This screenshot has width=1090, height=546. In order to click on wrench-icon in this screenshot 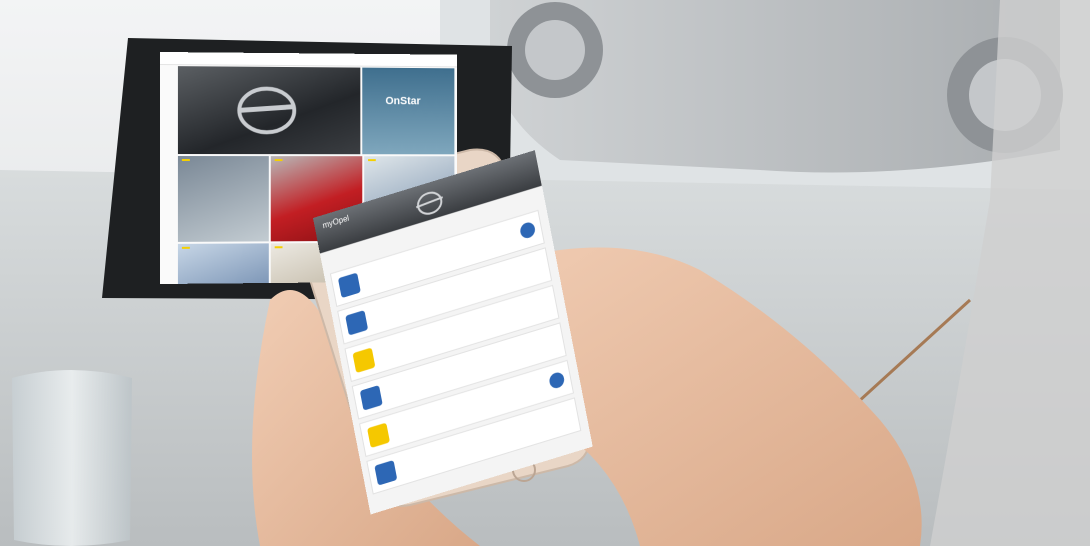, I will do `click(371, 398)`.